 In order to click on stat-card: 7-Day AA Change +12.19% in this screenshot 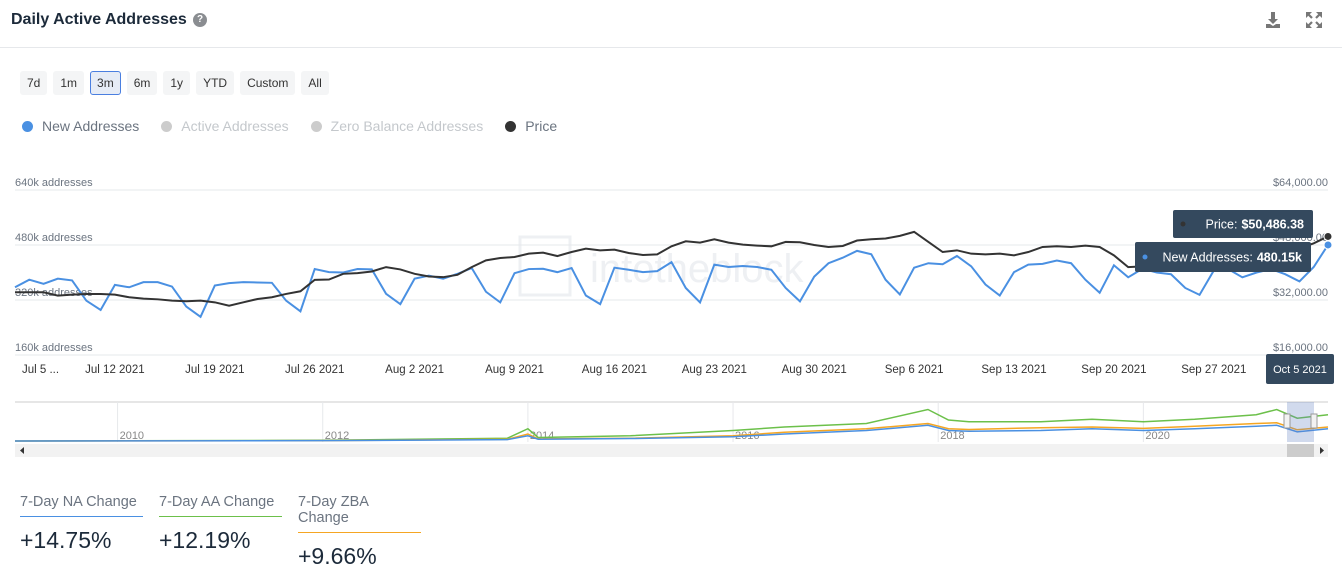, I will do `click(220, 532)`.